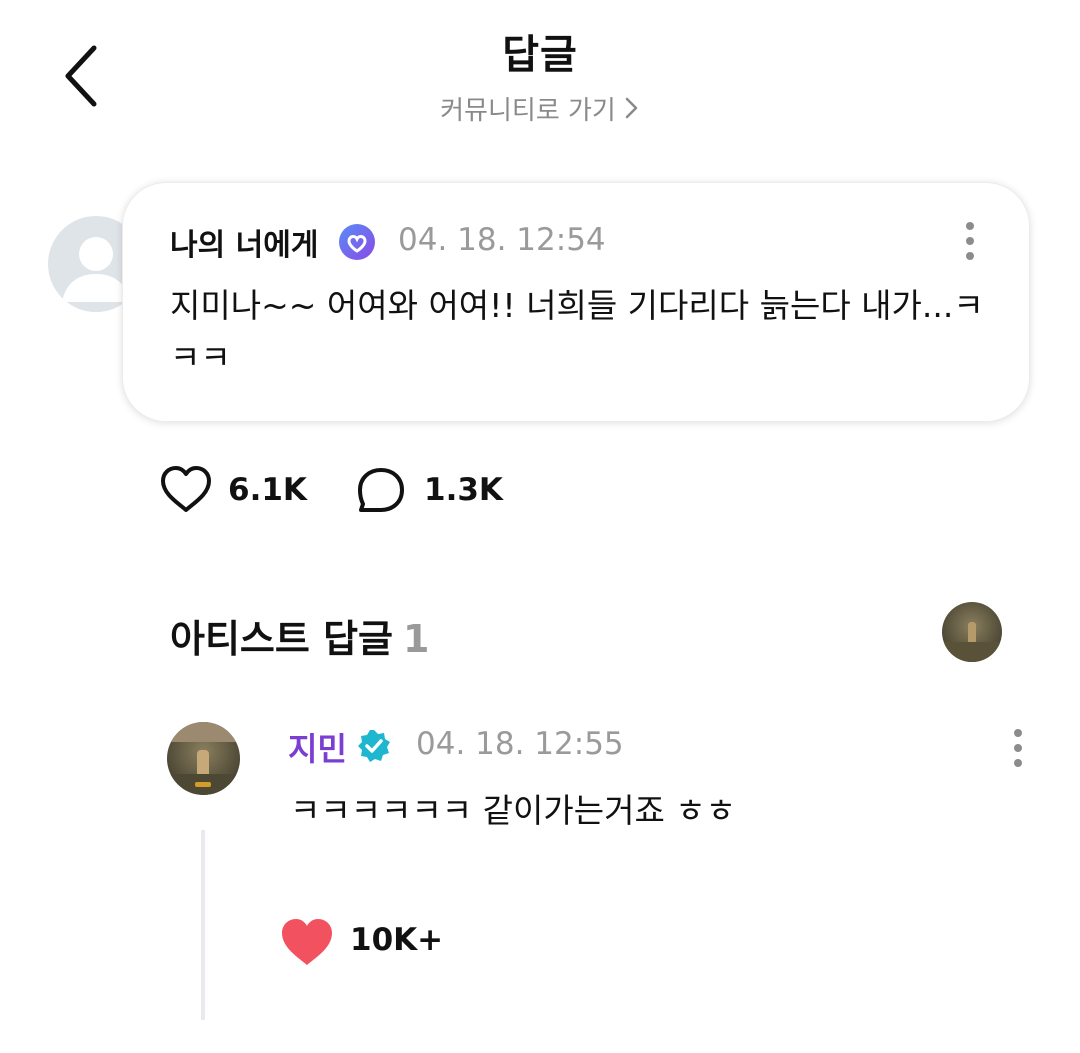  What do you see at coordinates (632, 111) in the screenshot?
I see `chevron-right-icon` at bounding box center [632, 111].